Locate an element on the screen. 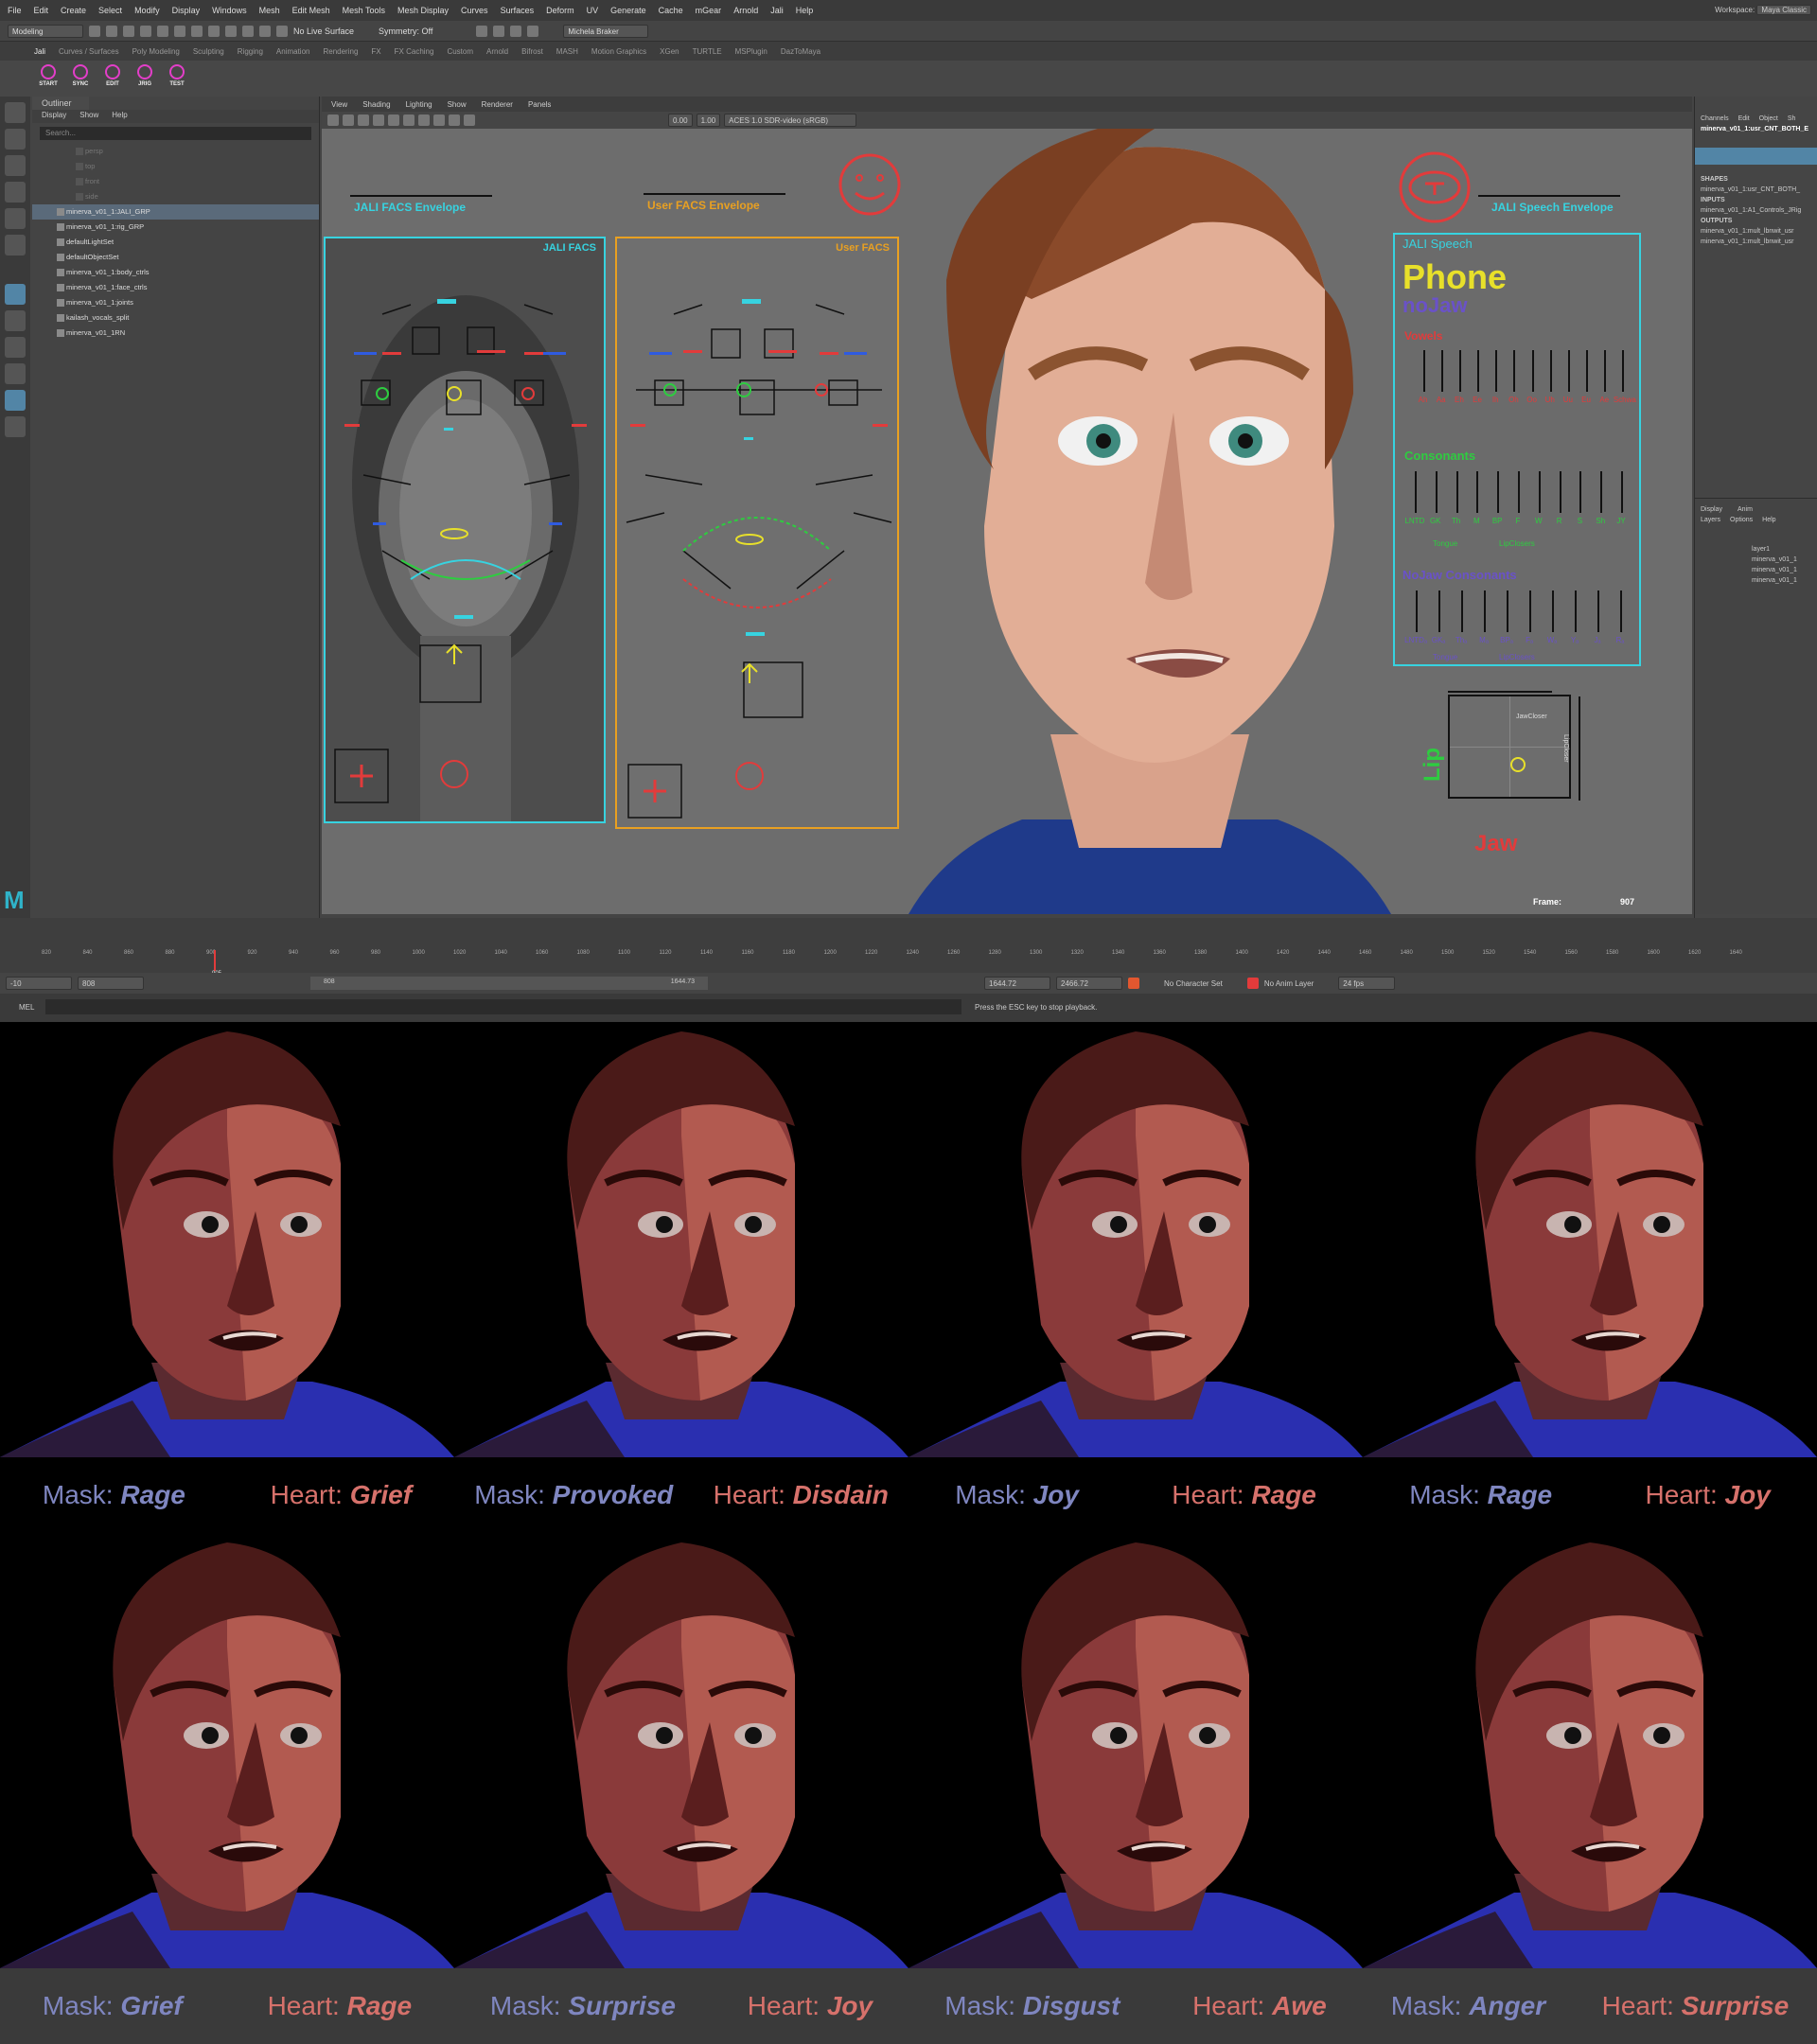 The width and height of the screenshot is (1817, 2044). hypershade-icon is located at coordinates (533, 31).